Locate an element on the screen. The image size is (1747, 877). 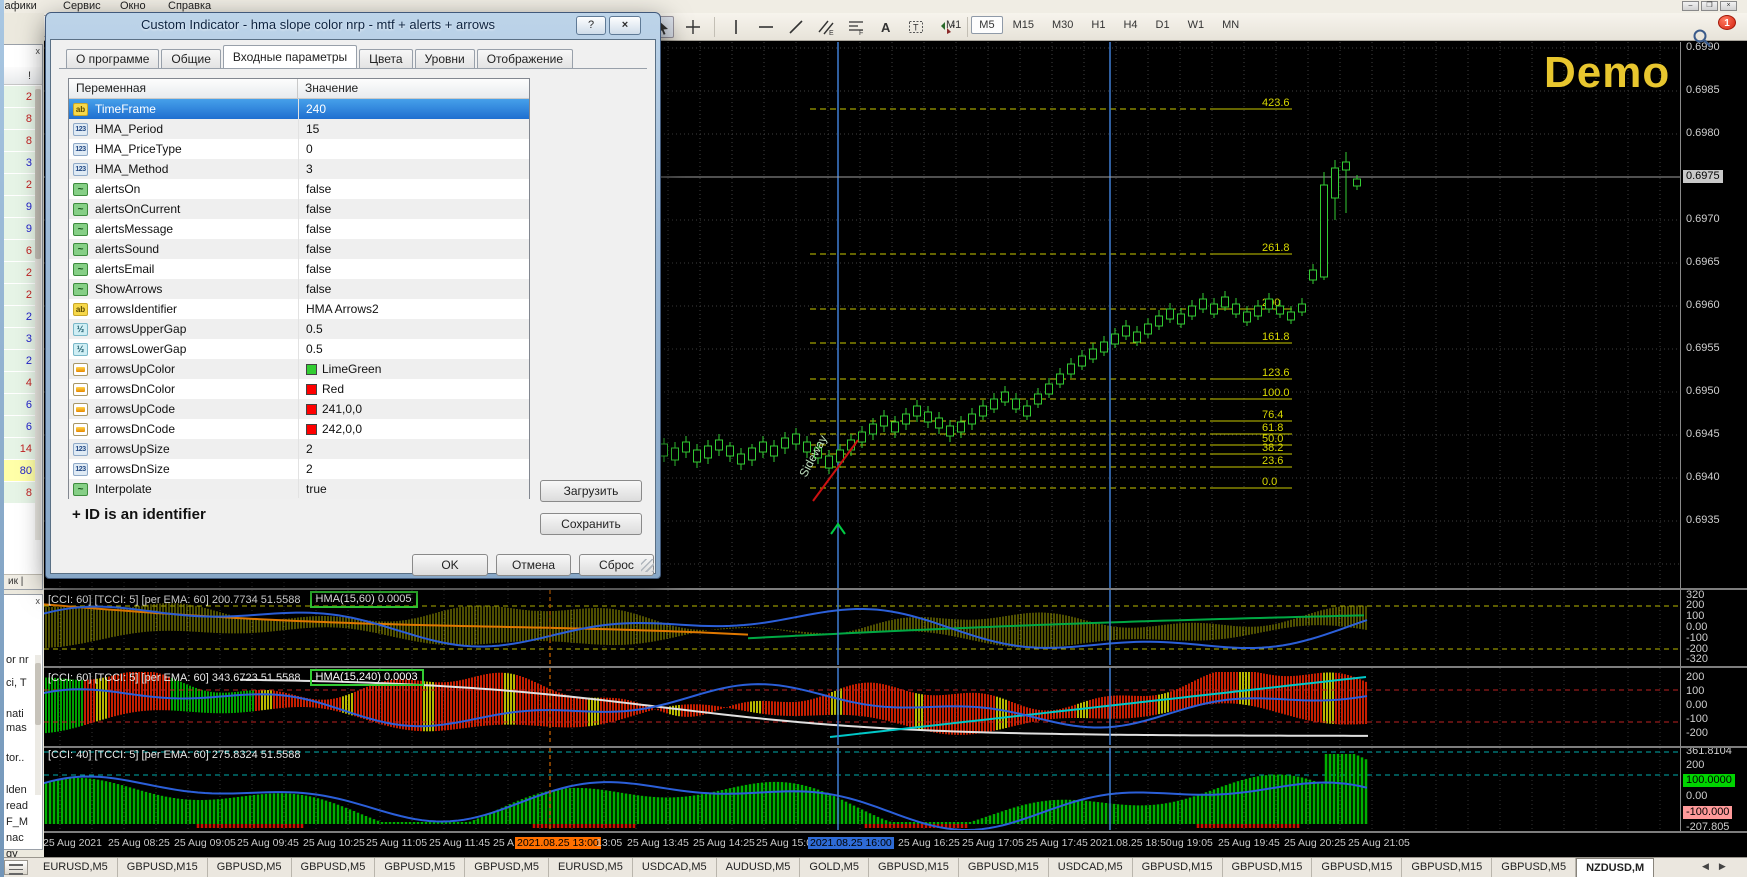
param-row-arrowsUpSize: 123 arrowsUpSize 2 is located at coordinates (299, 449).